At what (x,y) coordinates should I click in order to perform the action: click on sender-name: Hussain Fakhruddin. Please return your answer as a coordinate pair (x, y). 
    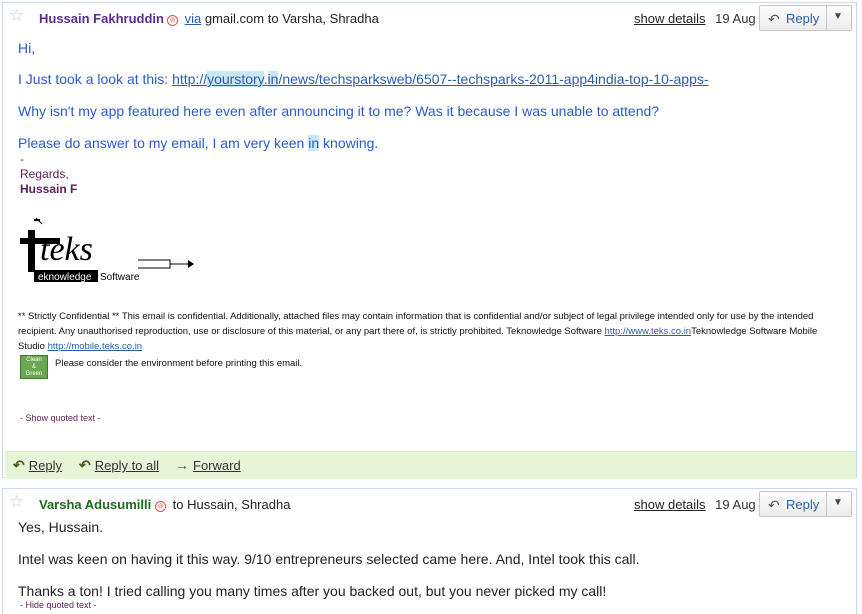
    Looking at the image, I should click on (101, 18).